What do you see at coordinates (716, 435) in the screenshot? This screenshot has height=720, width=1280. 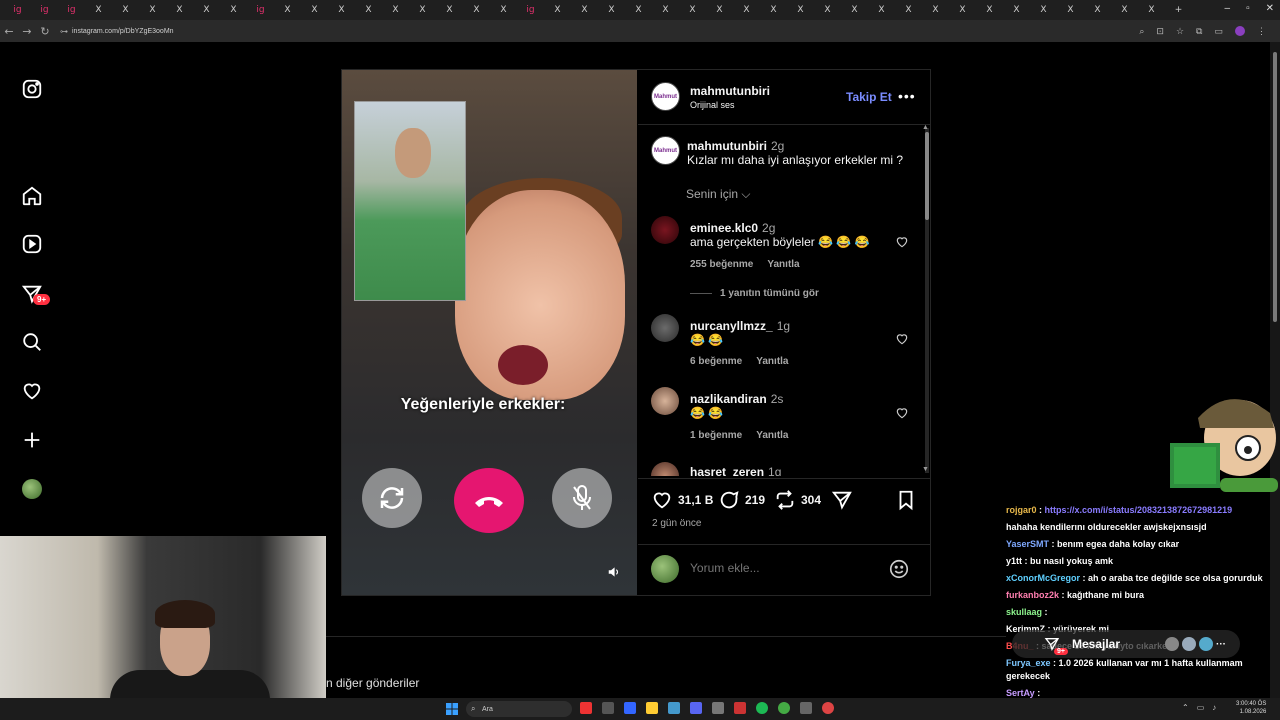 I see `comment-likes: 1 beğenme` at bounding box center [716, 435].